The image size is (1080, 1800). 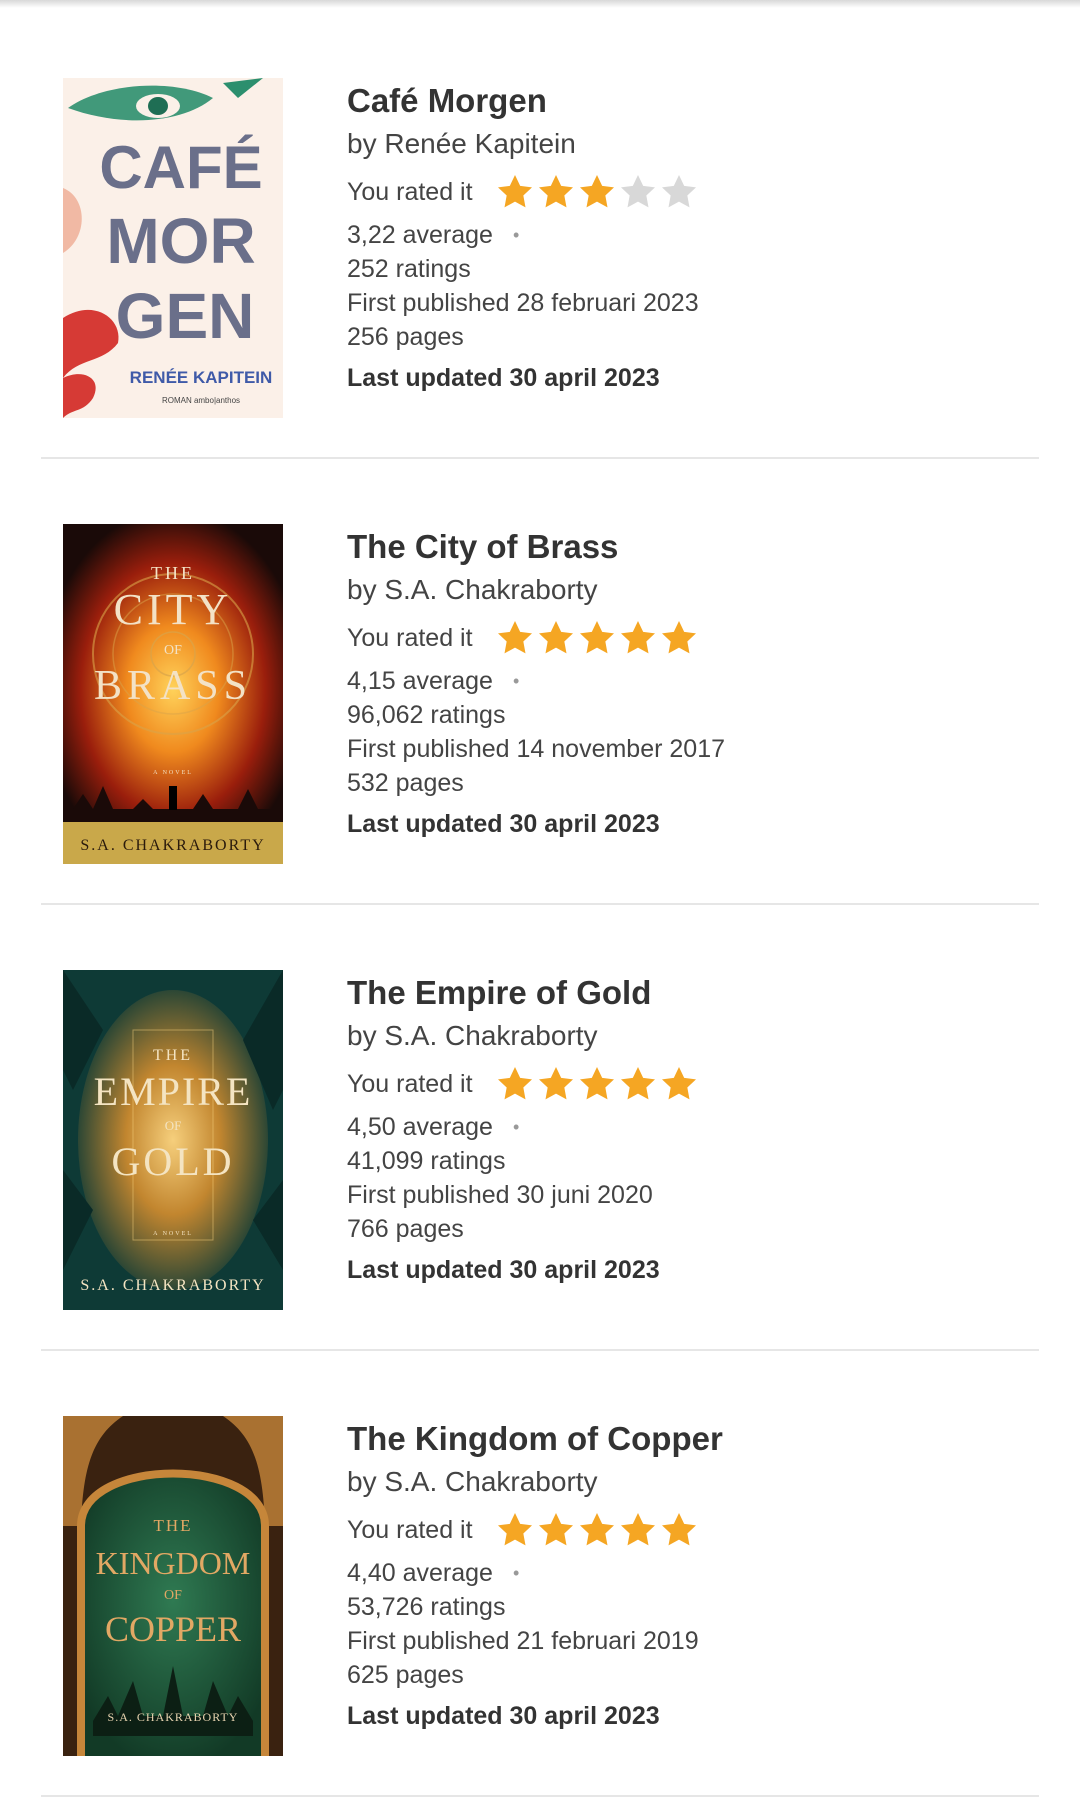 What do you see at coordinates (697, 1573) in the screenshot?
I see `average-row: 4,40 average •` at bounding box center [697, 1573].